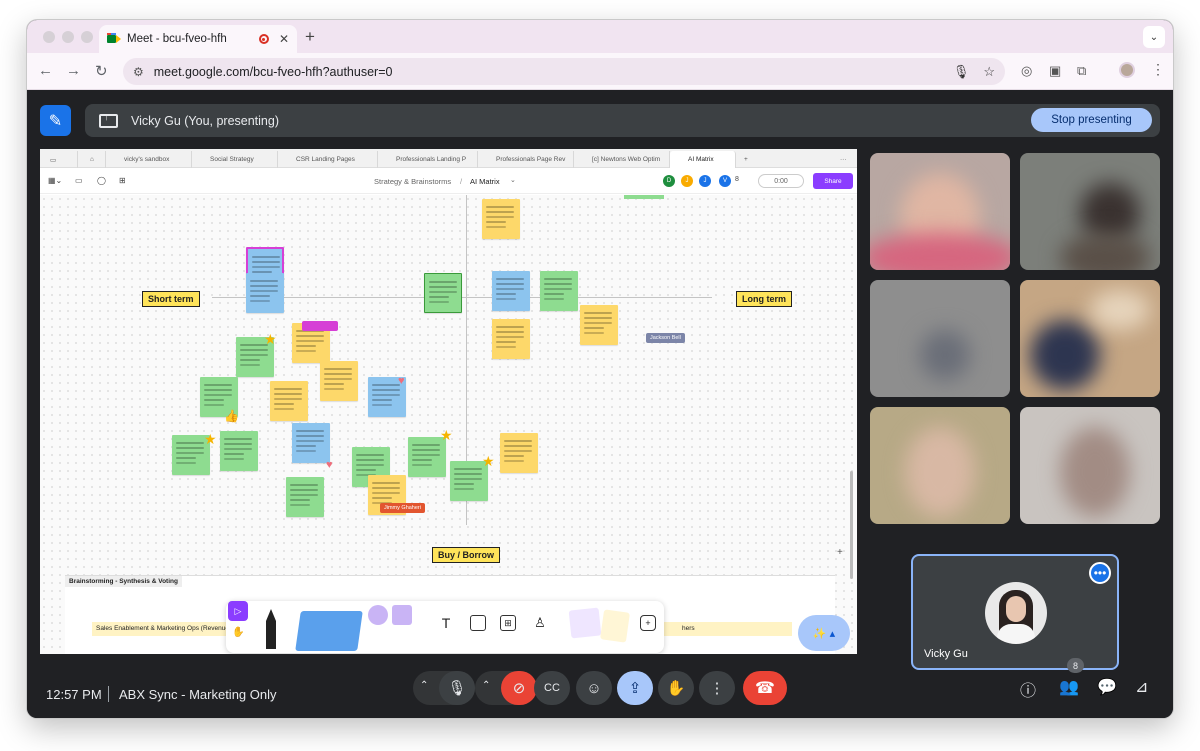  I want to click on close-tab-icon: ✕, so click(284, 39).